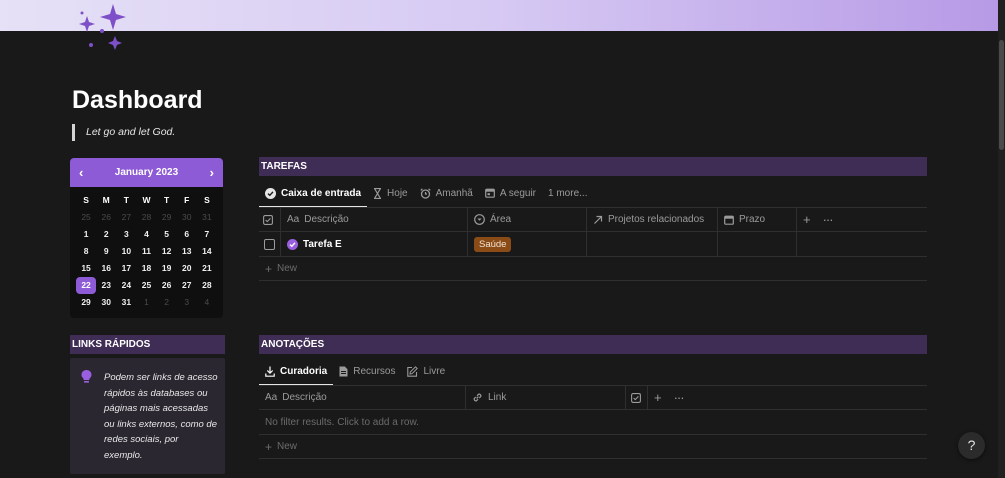 The height and width of the screenshot is (478, 1005). Describe the element at coordinates (86, 285) in the screenshot. I see `calendar-day-today: 22` at that location.